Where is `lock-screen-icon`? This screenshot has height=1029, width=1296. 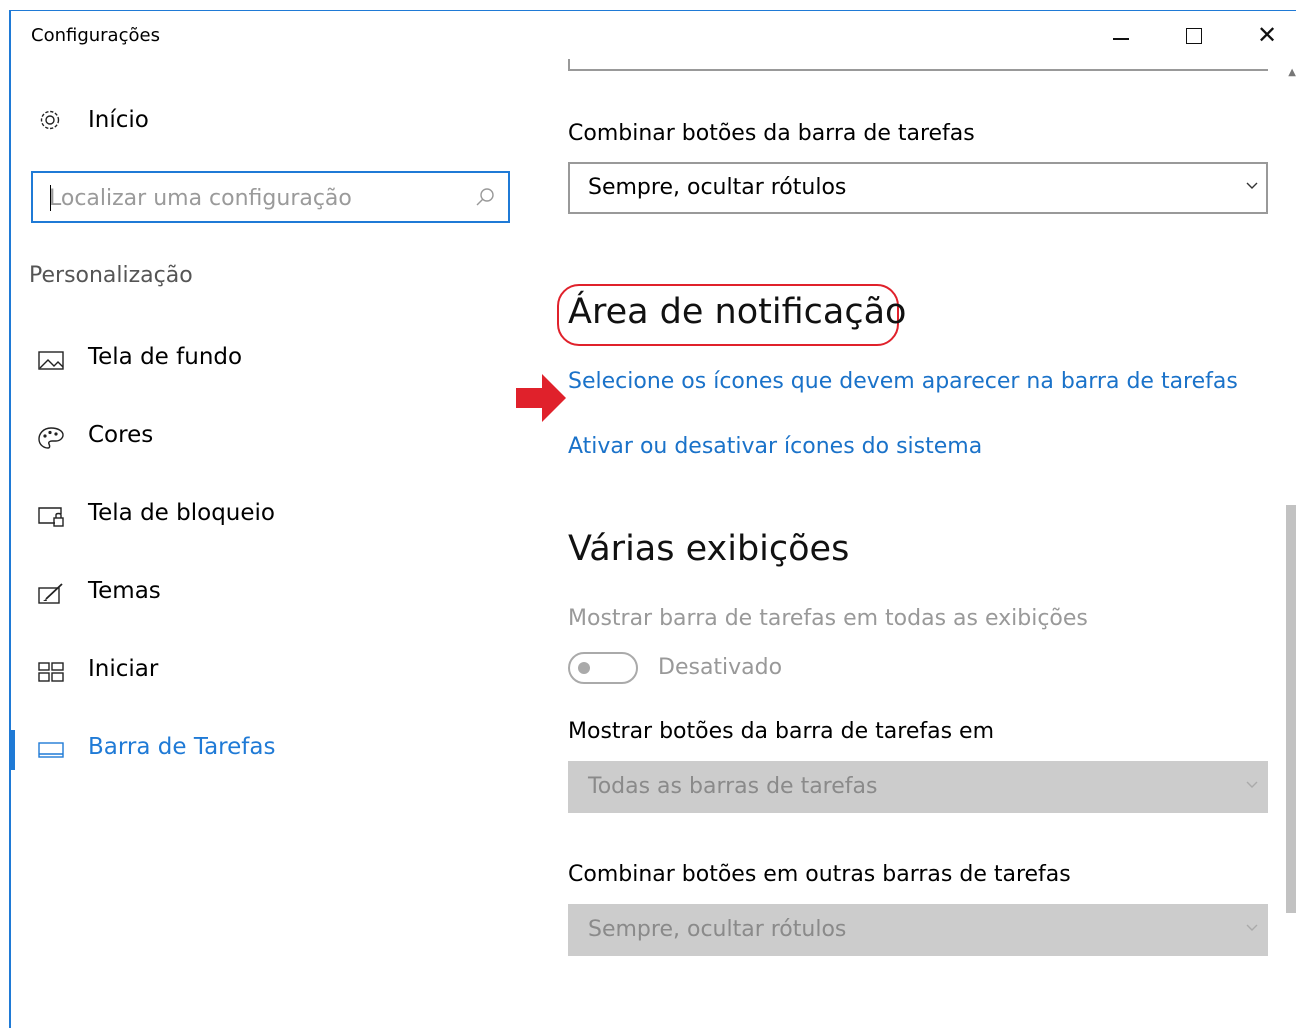
lock-screen-icon is located at coordinates (51, 517).